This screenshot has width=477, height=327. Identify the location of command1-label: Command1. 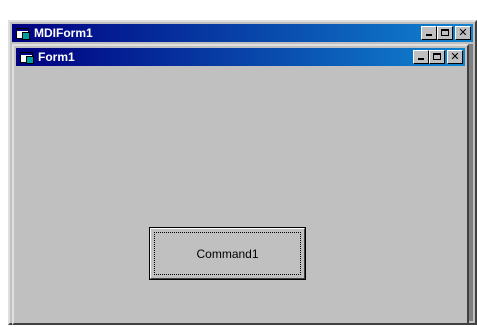
(227, 253).